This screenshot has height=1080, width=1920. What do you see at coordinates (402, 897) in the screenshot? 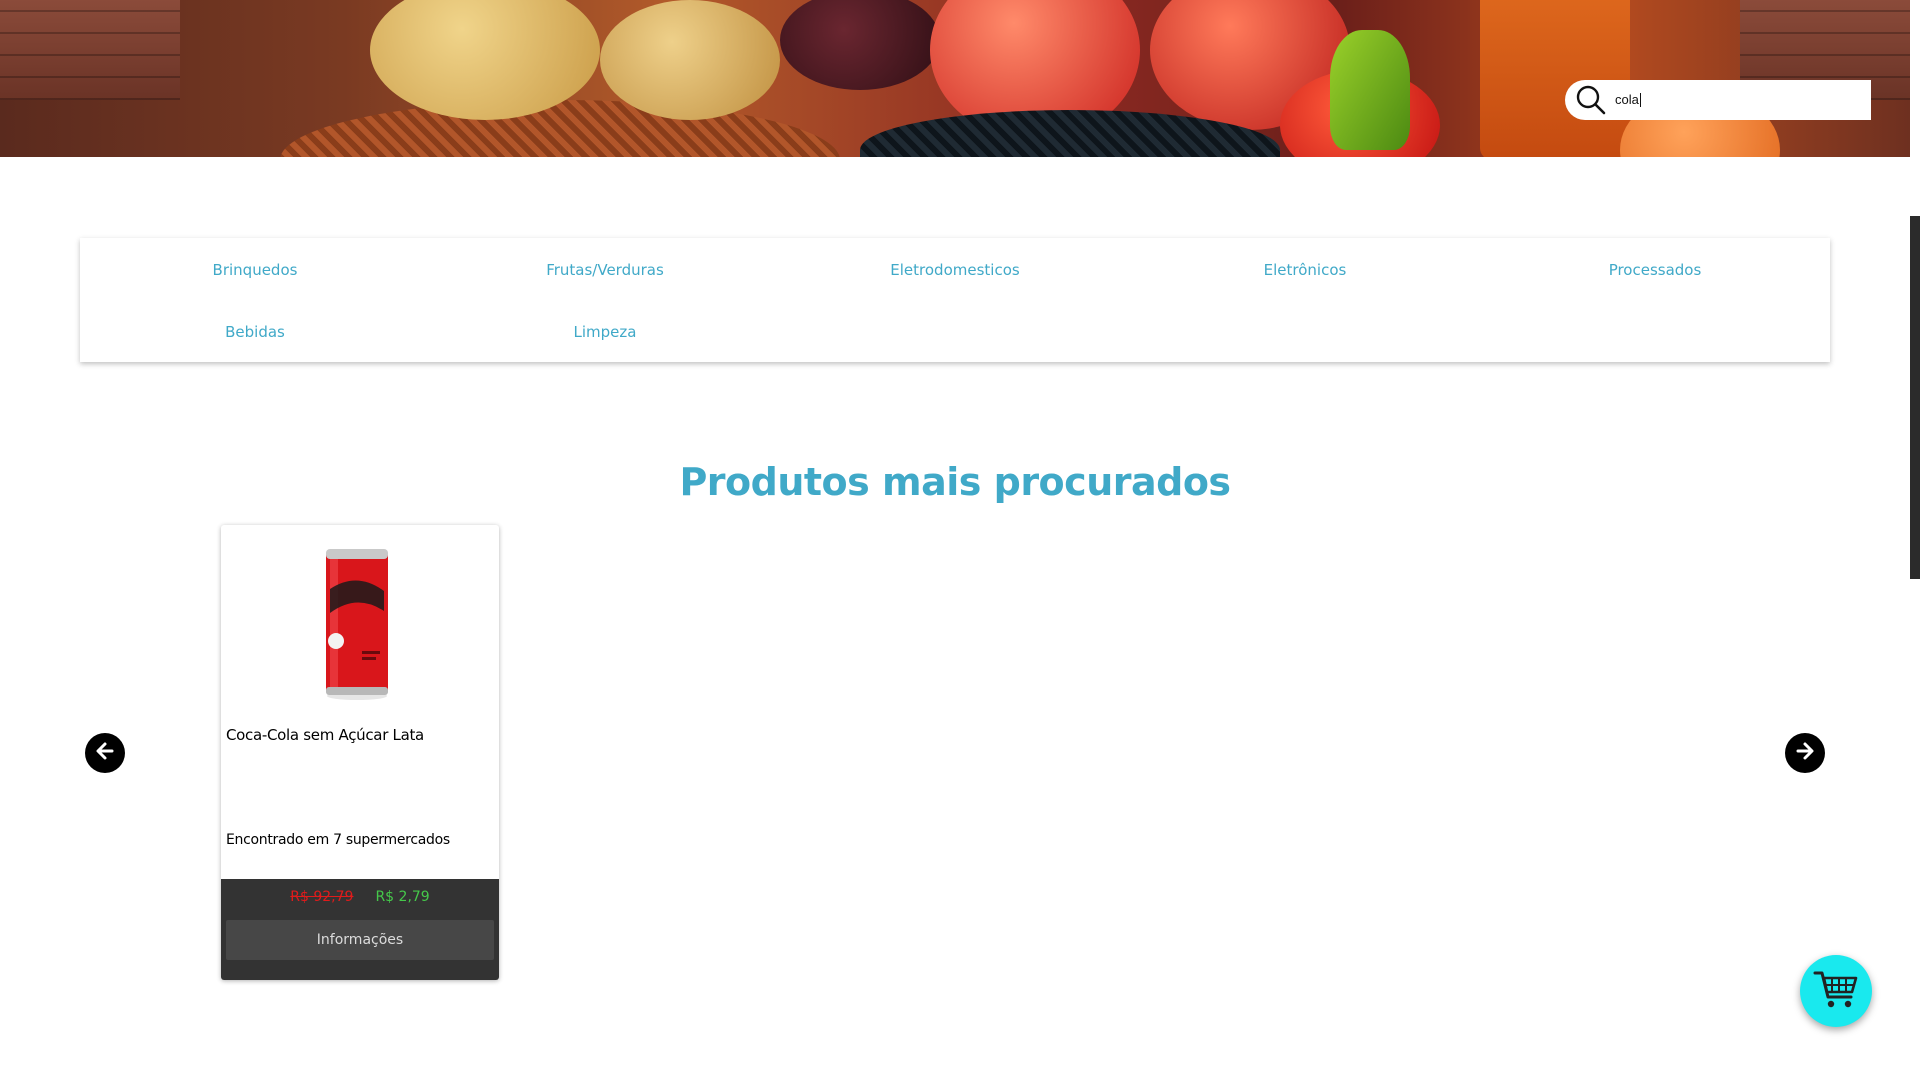
I see `price-new: R$ 2,79` at bounding box center [402, 897].